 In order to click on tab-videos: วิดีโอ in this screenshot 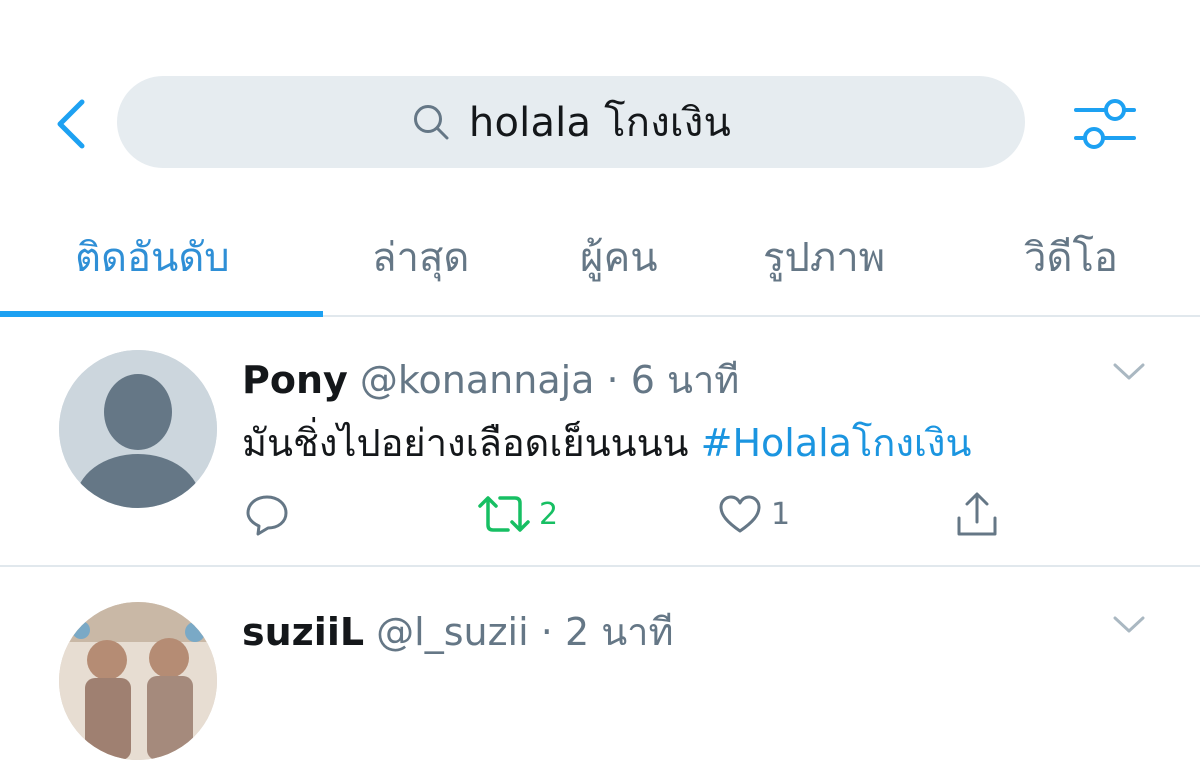, I will do `click(1071, 257)`.